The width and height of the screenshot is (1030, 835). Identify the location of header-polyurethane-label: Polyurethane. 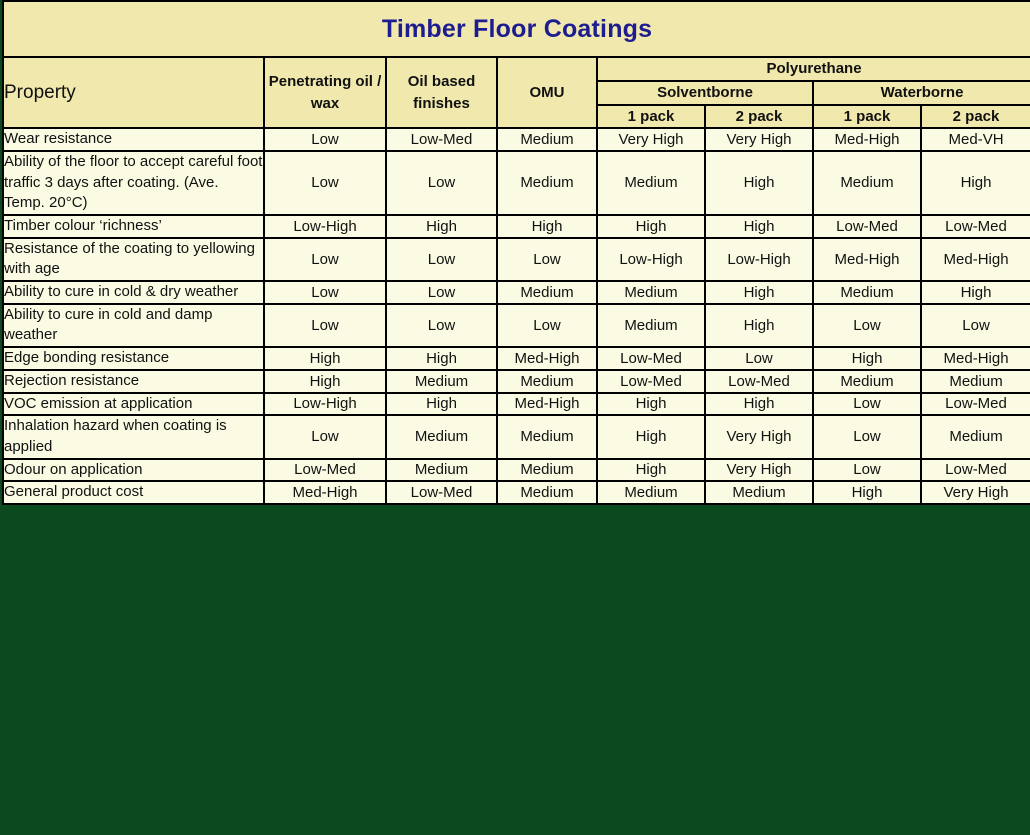
(814, 68).